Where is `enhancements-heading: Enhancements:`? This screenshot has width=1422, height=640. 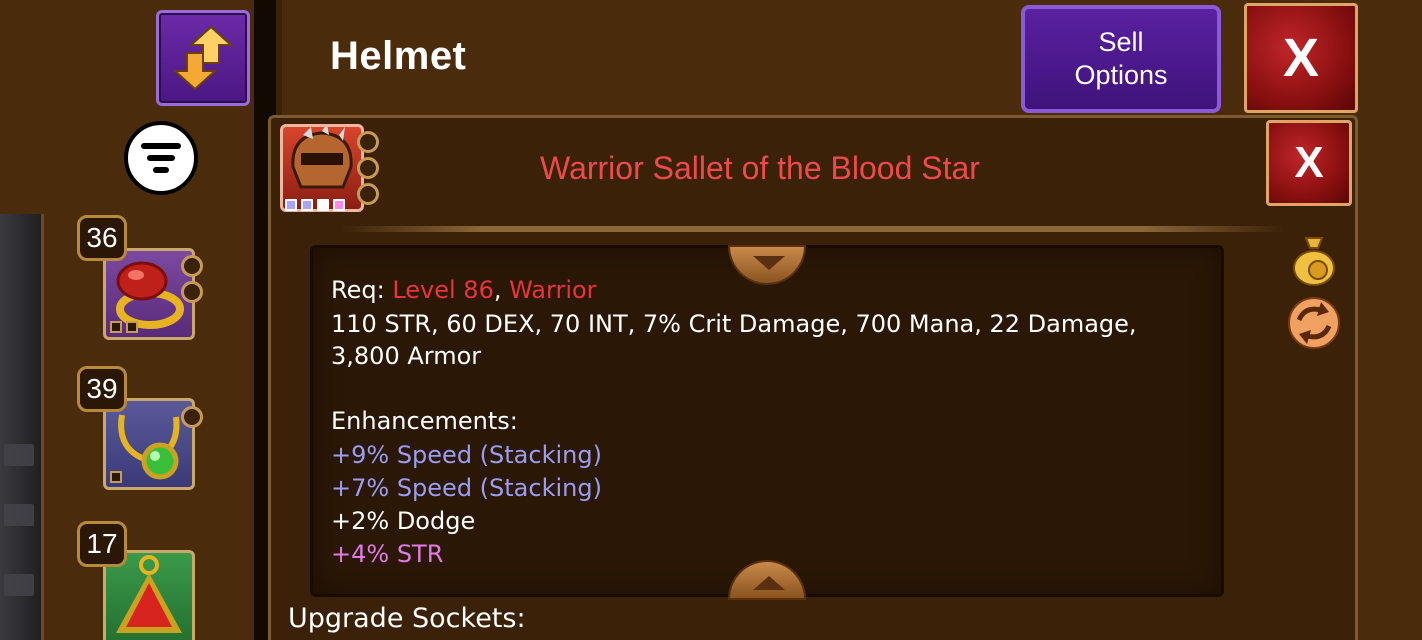 enhancements-heading: Enhancements: is located at coordinates (424, 421).